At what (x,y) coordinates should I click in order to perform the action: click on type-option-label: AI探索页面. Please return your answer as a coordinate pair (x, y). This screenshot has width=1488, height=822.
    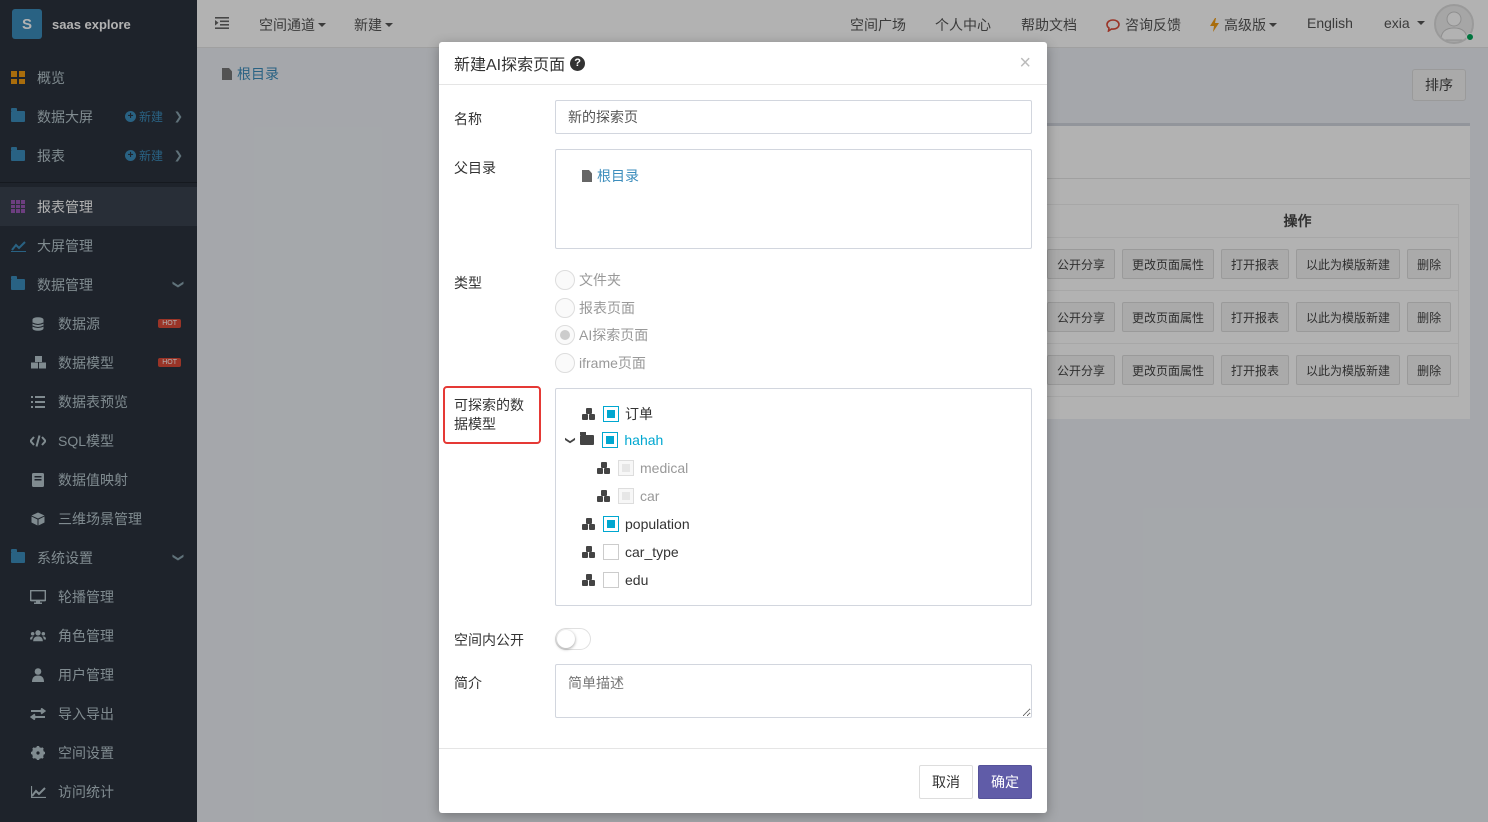
    Looking at the image, I should click on (614, 335).